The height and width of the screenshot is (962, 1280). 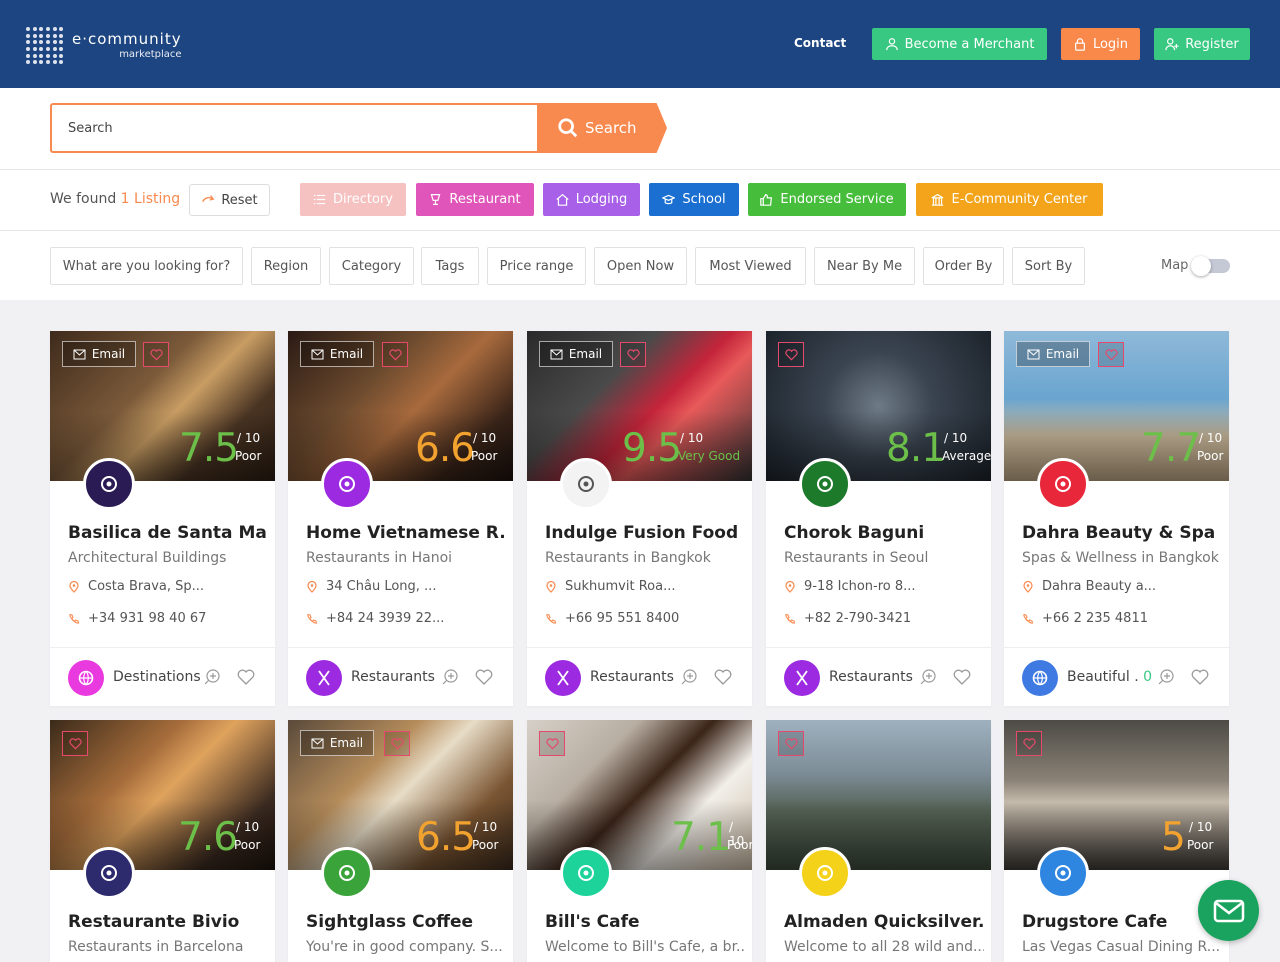 What do you see at coordinates (406, 922) in the screenshot?
I see `listing-title: Sightglass Coffee` at bounding box center [406, 922].